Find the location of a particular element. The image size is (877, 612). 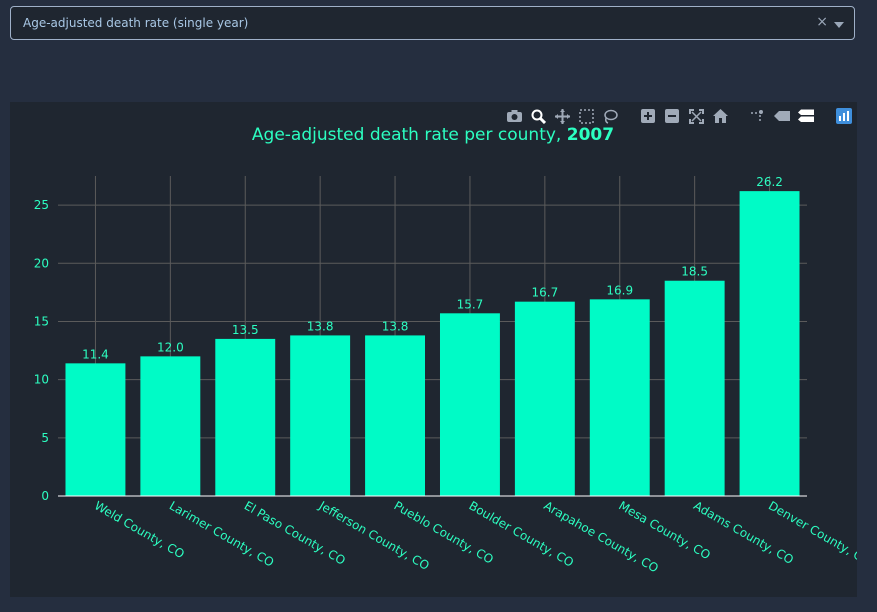

bar-value-label: 12.0 is located at coordinates (170, 347).